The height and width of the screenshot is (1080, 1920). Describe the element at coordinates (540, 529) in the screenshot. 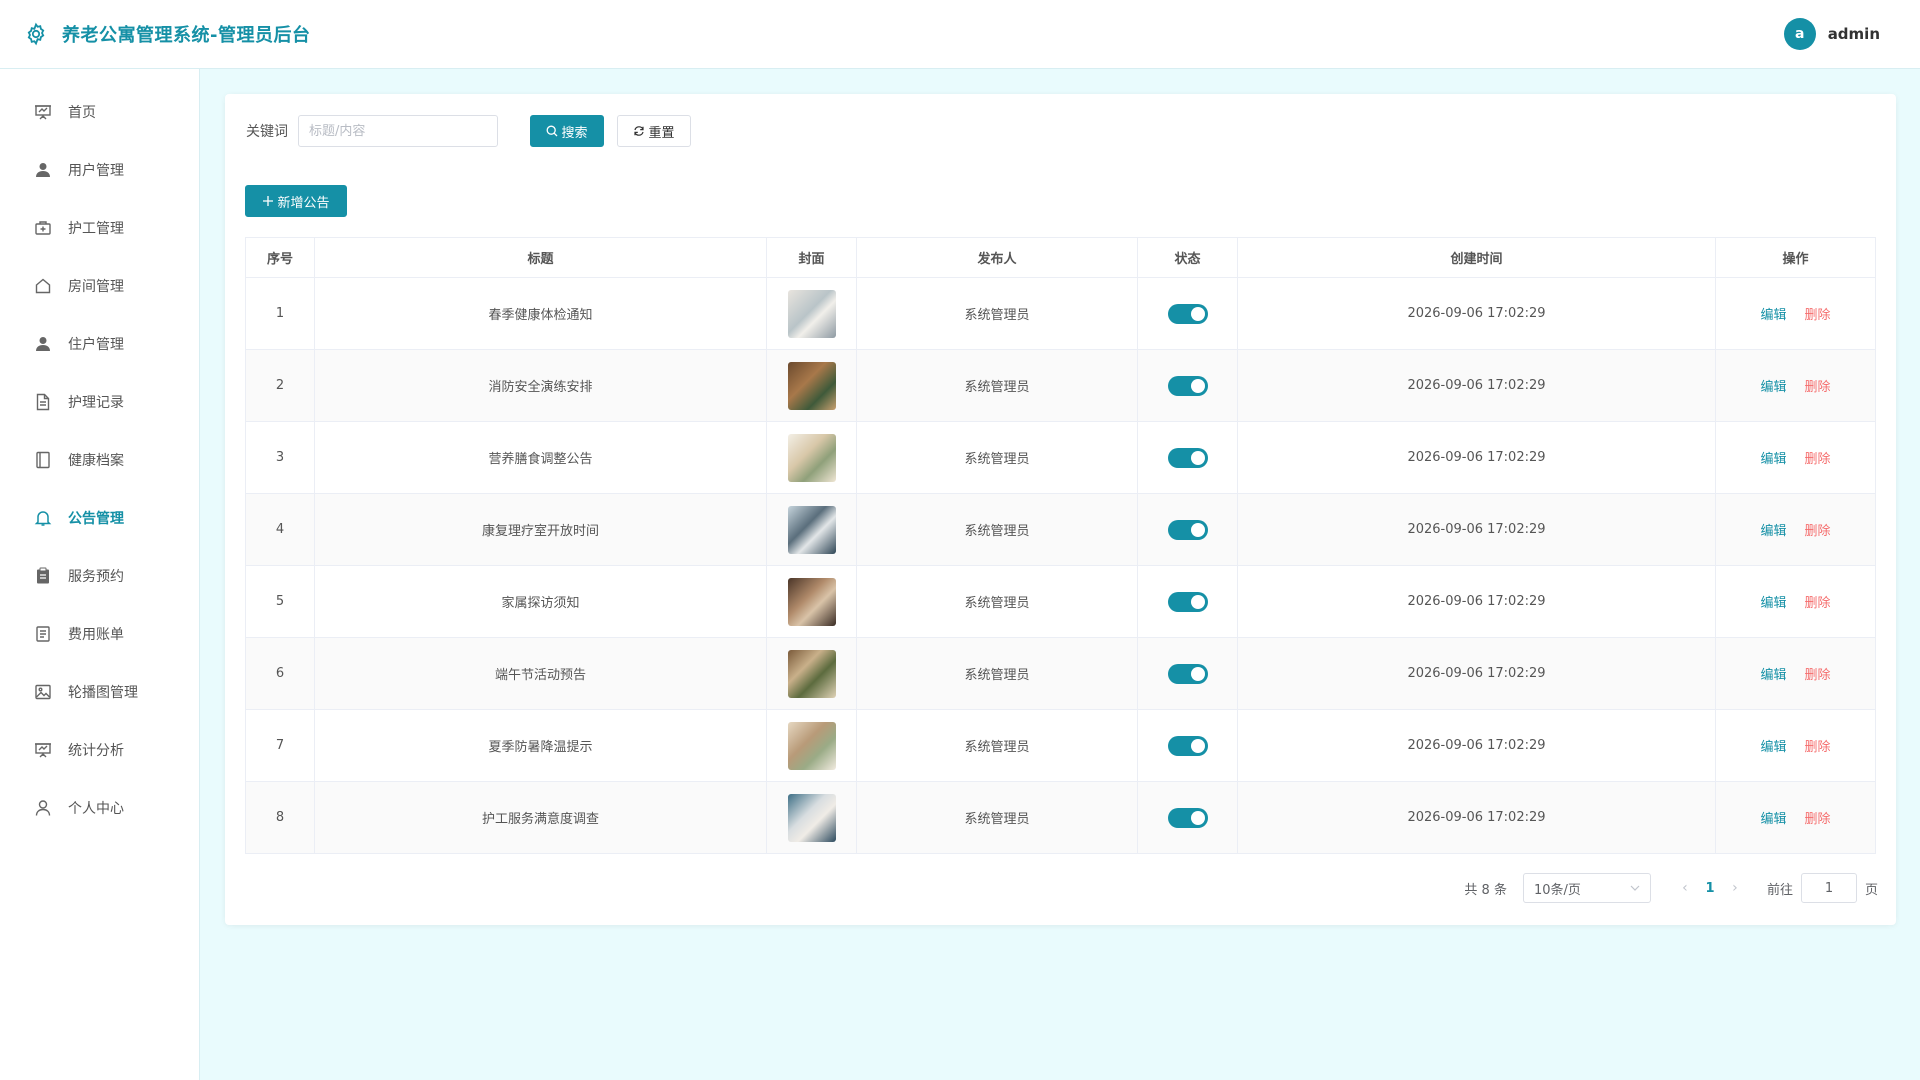

I see `cell-title: 康复理疗室开放时间` at that location.